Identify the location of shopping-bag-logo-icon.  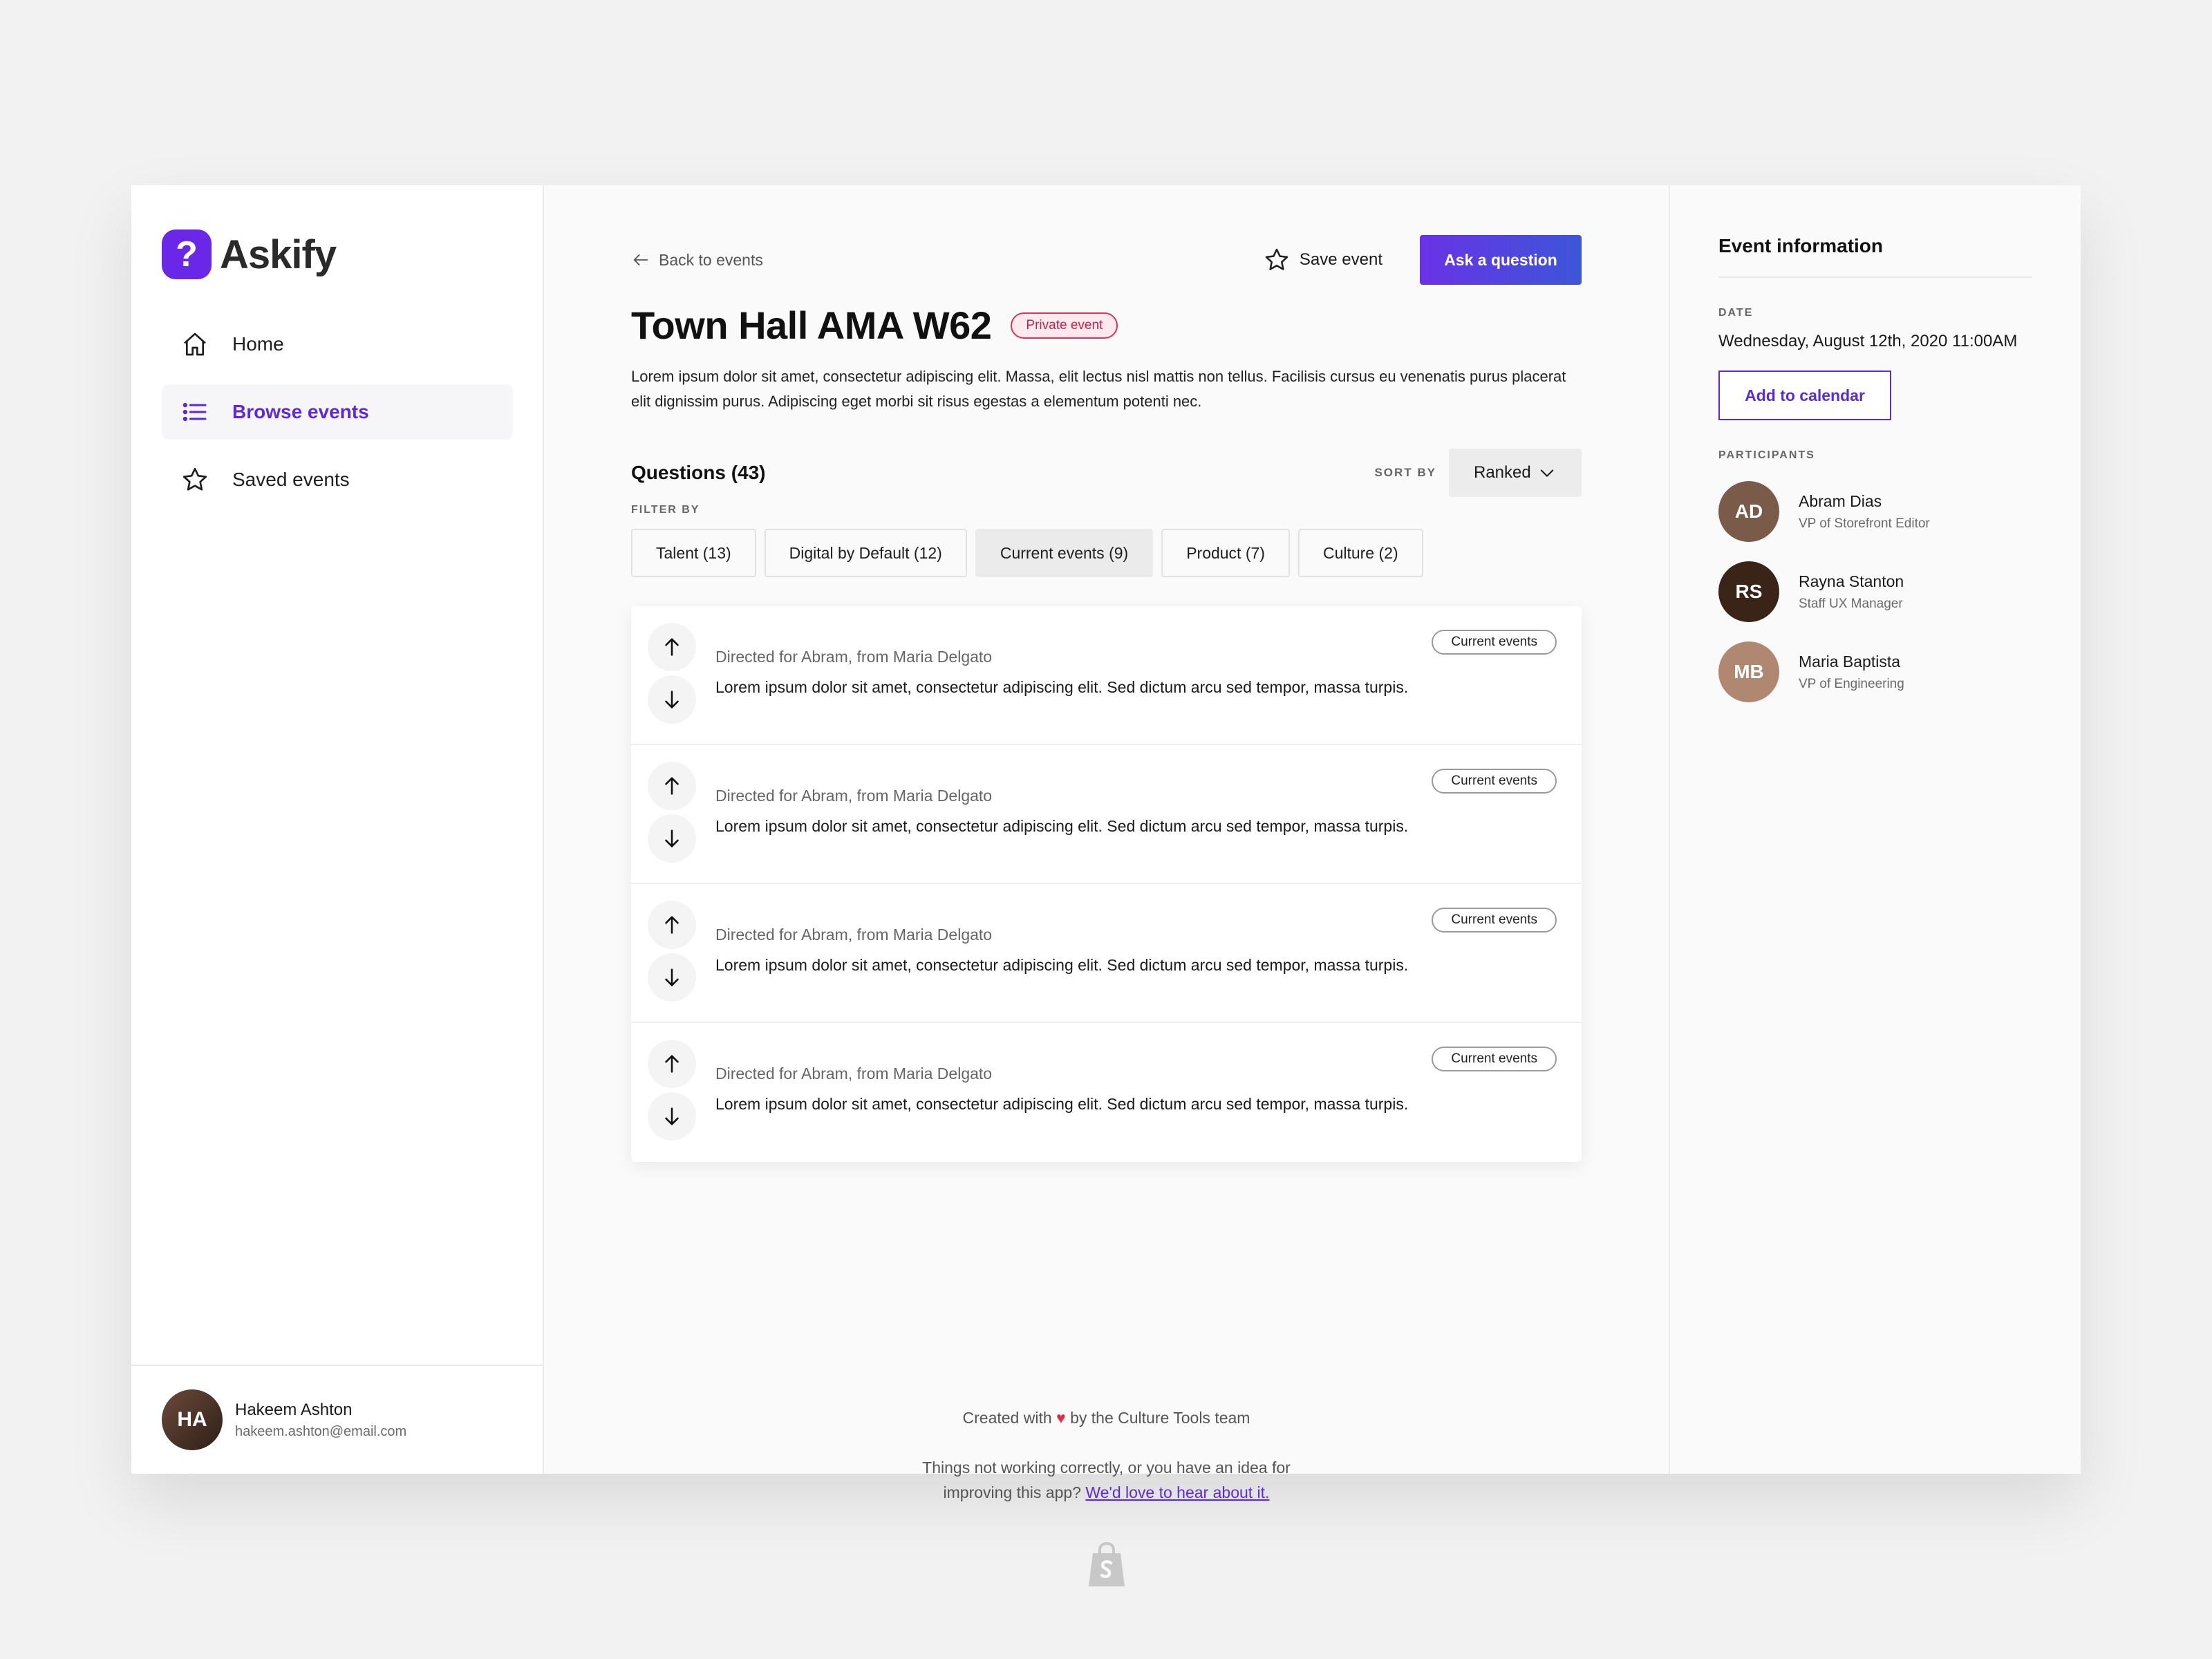
(1106, 1563).